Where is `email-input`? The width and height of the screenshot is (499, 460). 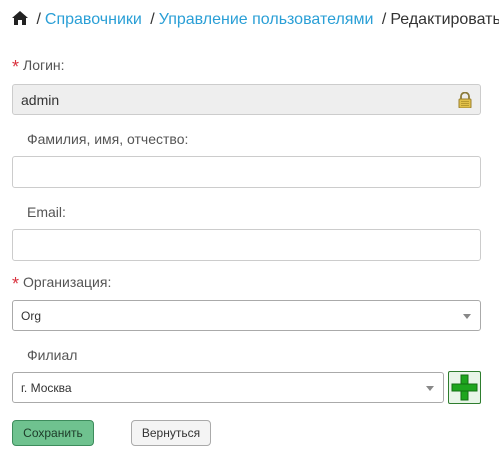
email-input is located at coordinates (246, 245).